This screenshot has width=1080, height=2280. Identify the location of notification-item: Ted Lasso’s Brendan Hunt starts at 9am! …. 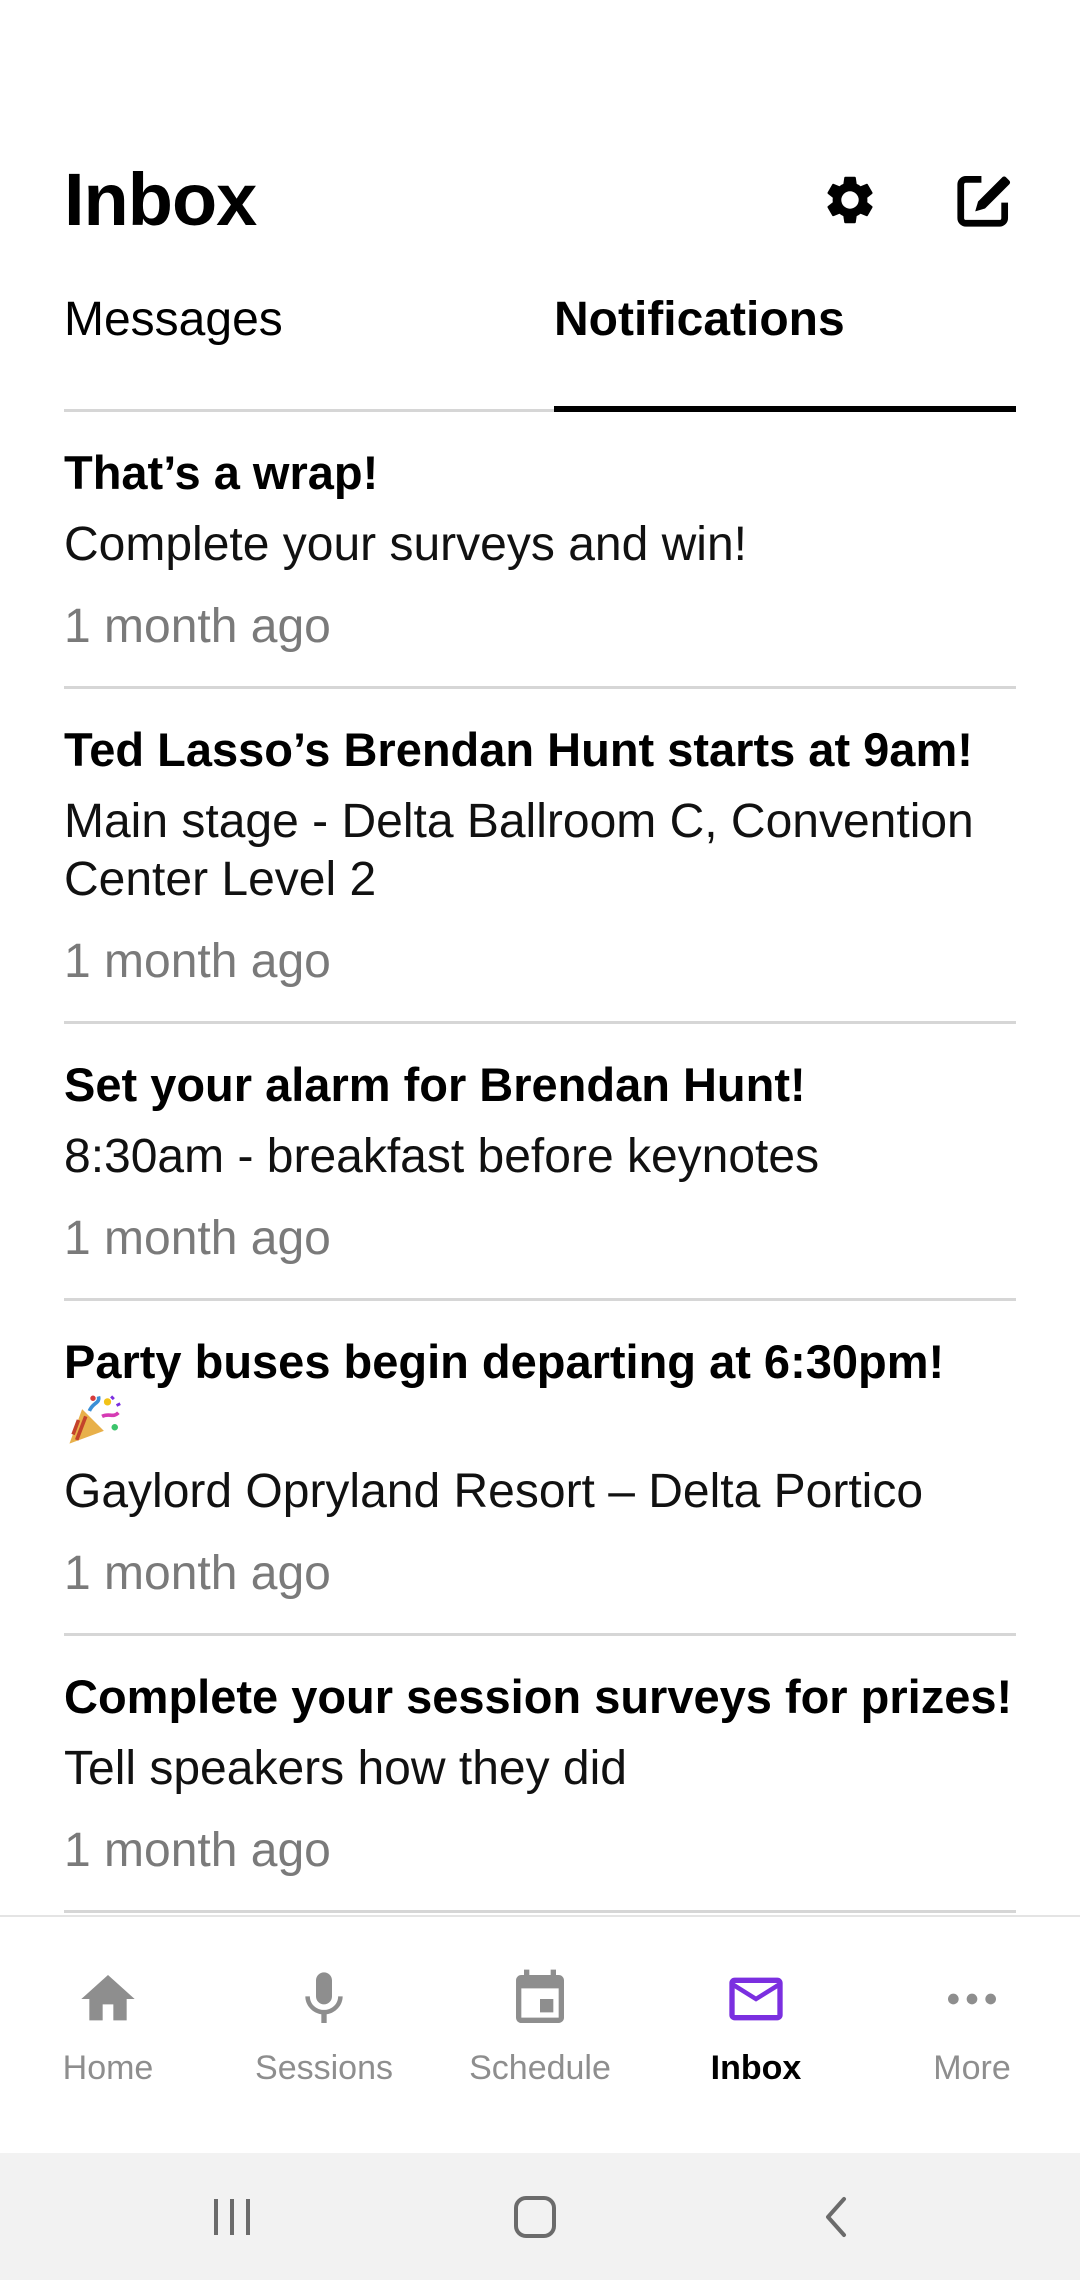
(540, 856).